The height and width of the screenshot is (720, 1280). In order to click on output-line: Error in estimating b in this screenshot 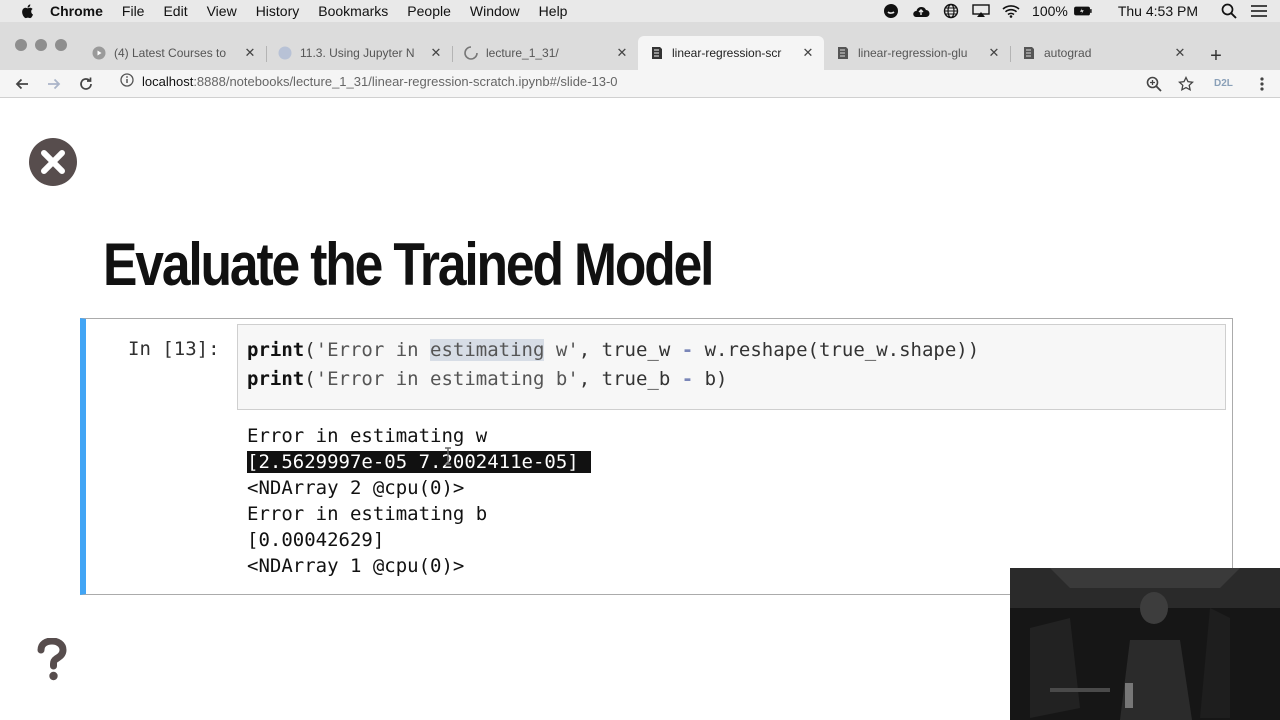, I will do `click(367, 514)`.